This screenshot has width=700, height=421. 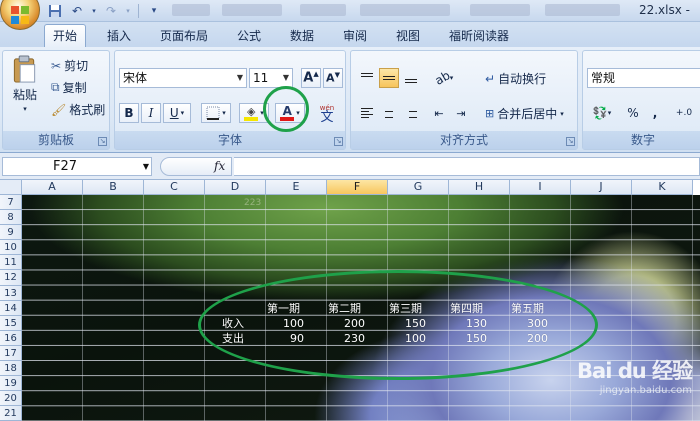 I want to click on column-header-i: I, so click(x=540, y=187).